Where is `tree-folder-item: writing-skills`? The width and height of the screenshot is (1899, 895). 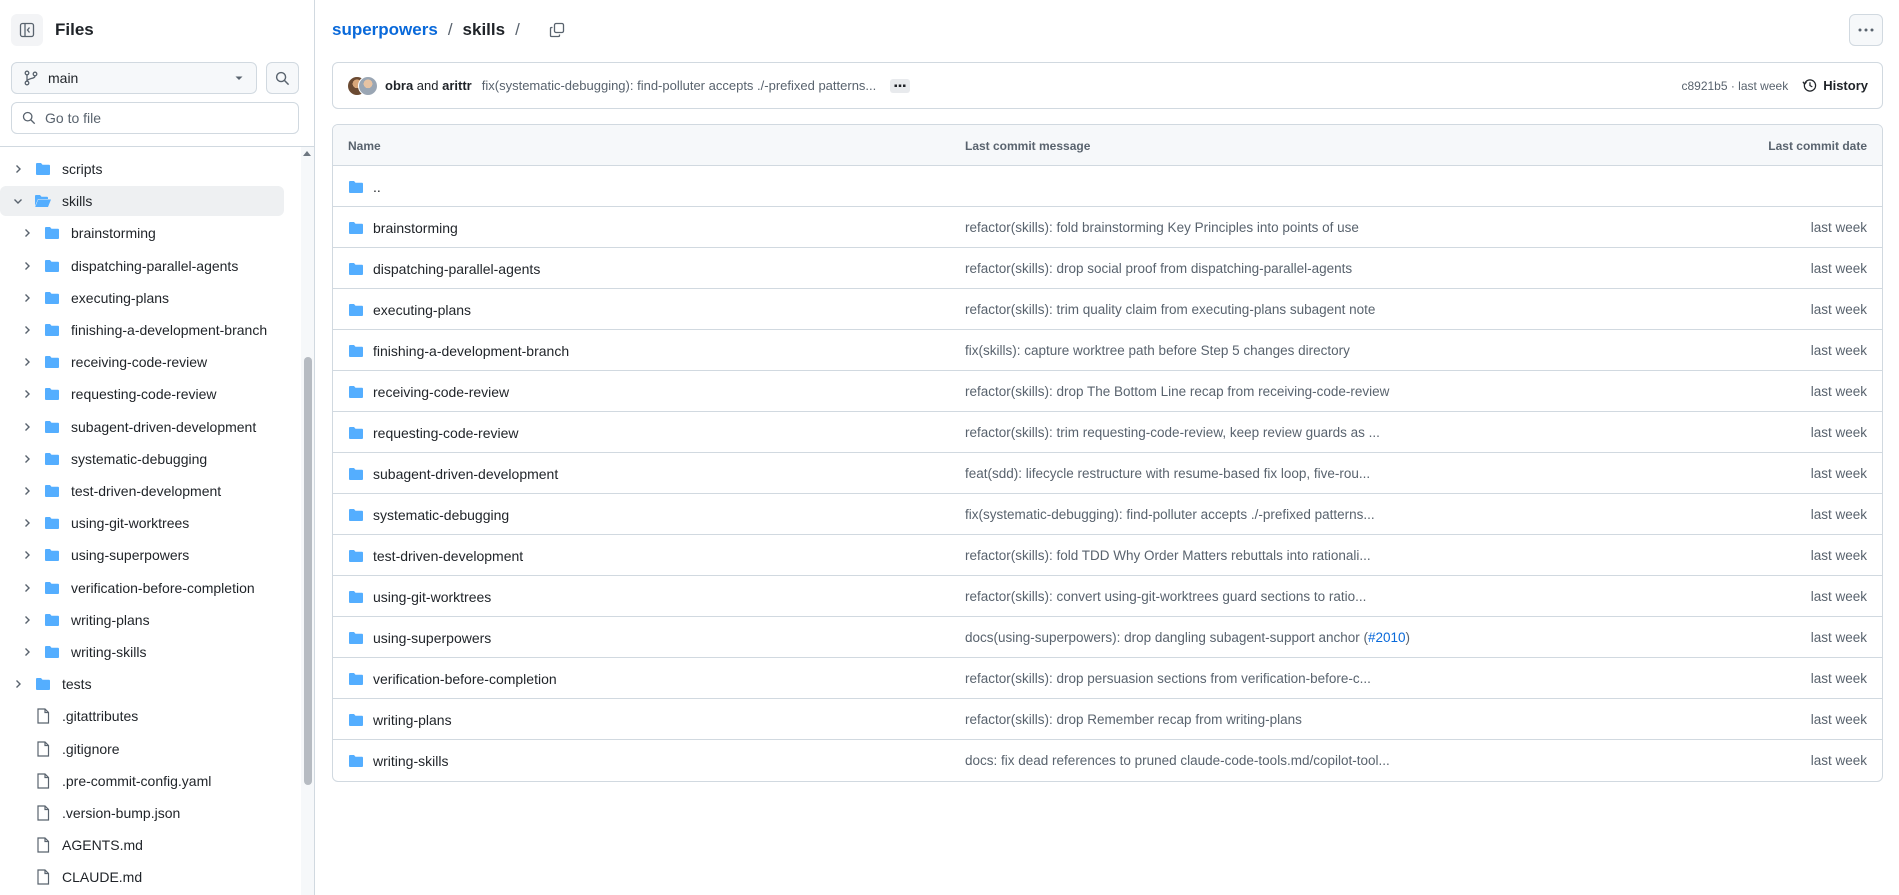
tree-folder-item: writing-skills is located at coordinates (142, 652).